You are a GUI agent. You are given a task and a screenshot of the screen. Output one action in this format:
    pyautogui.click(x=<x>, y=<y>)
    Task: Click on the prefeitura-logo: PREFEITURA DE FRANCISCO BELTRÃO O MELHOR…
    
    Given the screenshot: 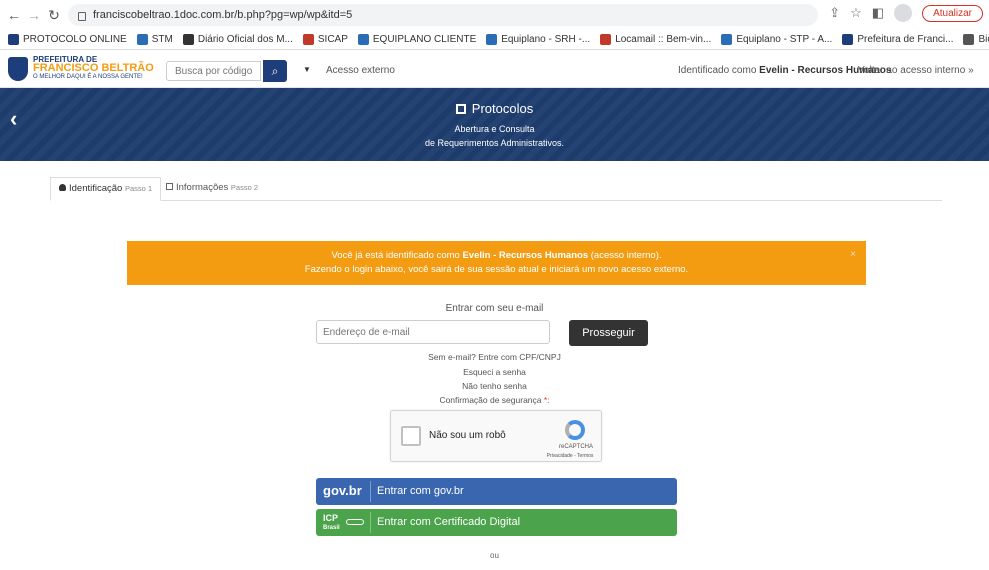 What is the action you would take?
    pyautogui.click(x=81, y=68)
    